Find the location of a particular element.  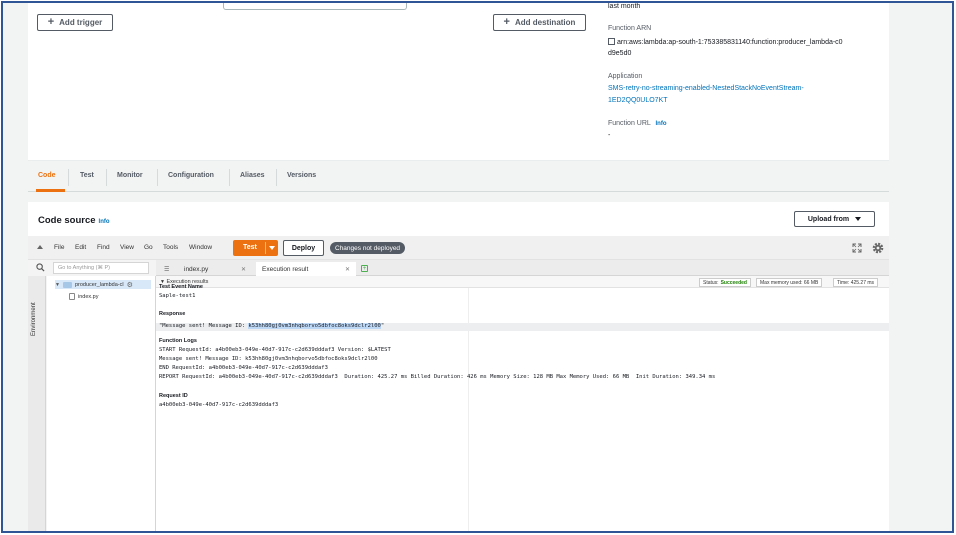

status-badge: Status: Succeeded is located at coordinates (725, 282).